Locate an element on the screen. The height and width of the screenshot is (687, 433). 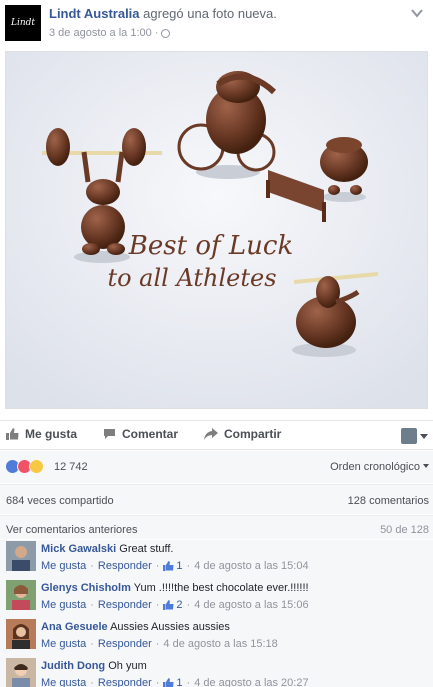
commenter-name: Judith Dong is located at coordinates (73, 666).